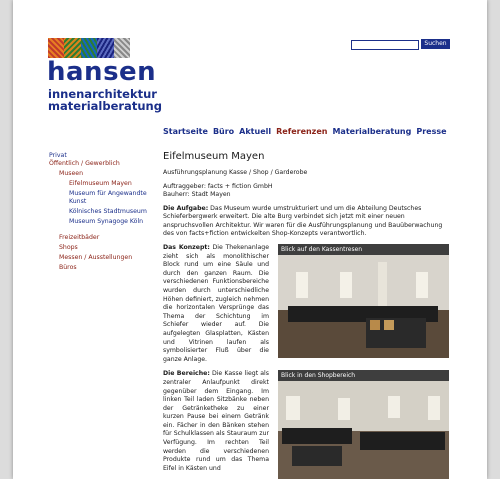 The image size is (500, 479). Describe the element at coordinates (104, 268) in the screenshot. I see `sidenav-bueros: Büros` at that location.